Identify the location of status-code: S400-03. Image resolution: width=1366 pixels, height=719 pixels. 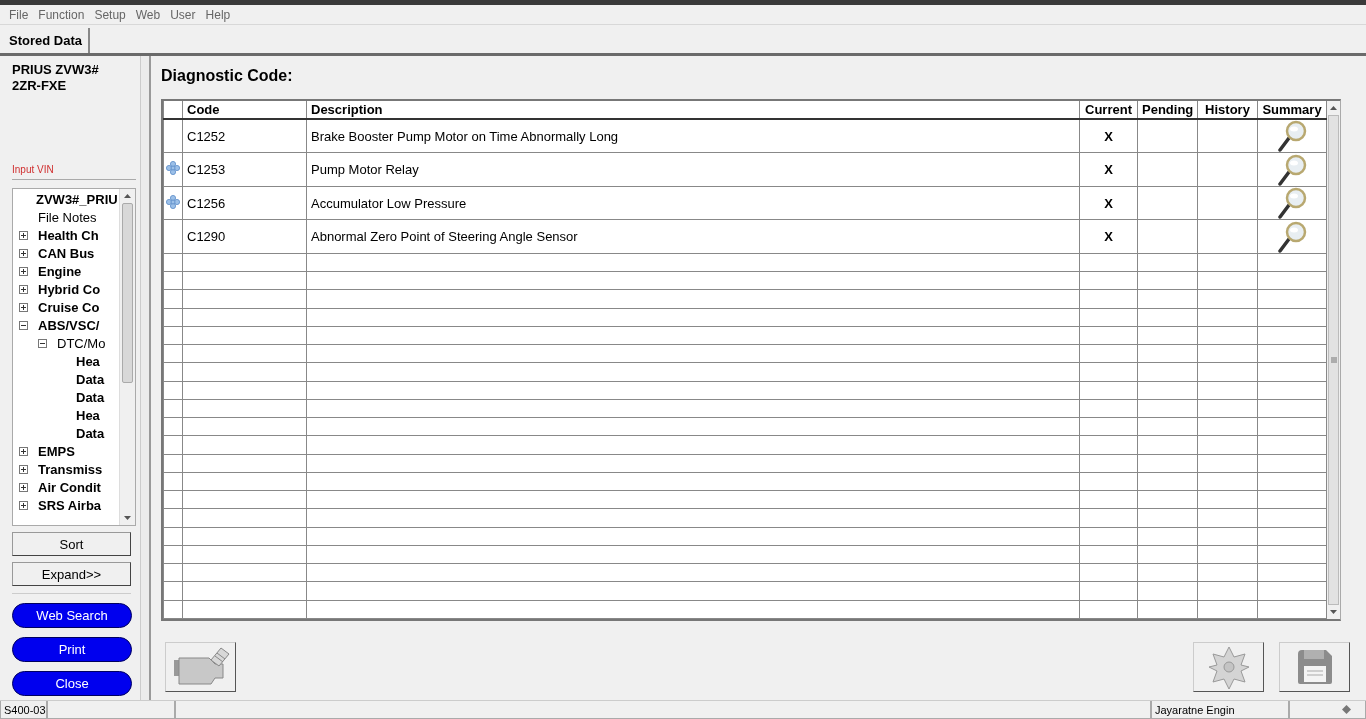
(23, 710).